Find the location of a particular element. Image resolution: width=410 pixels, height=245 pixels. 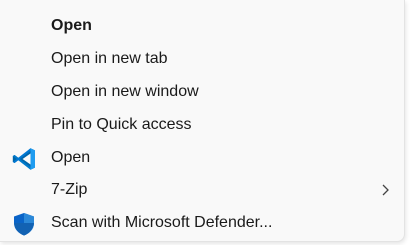

menu-item-open: Open is located at coordinates (202, 26).